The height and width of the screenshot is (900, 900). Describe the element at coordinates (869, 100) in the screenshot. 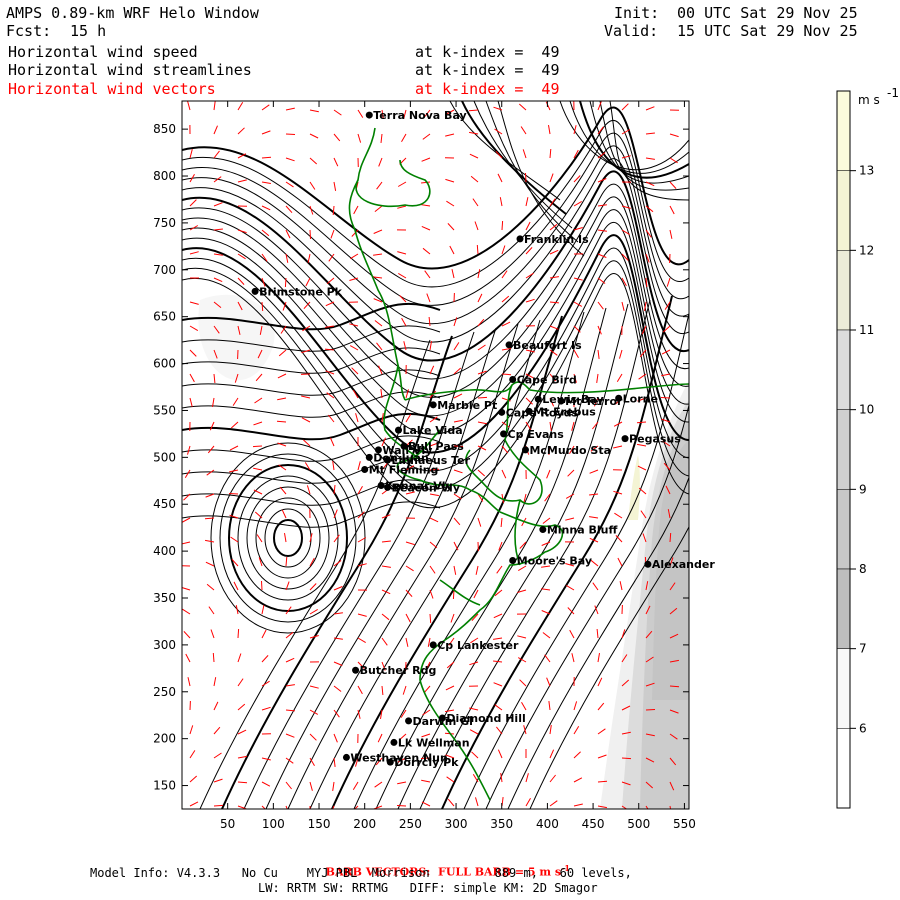

I see `colorbar-units: m s` at that location.